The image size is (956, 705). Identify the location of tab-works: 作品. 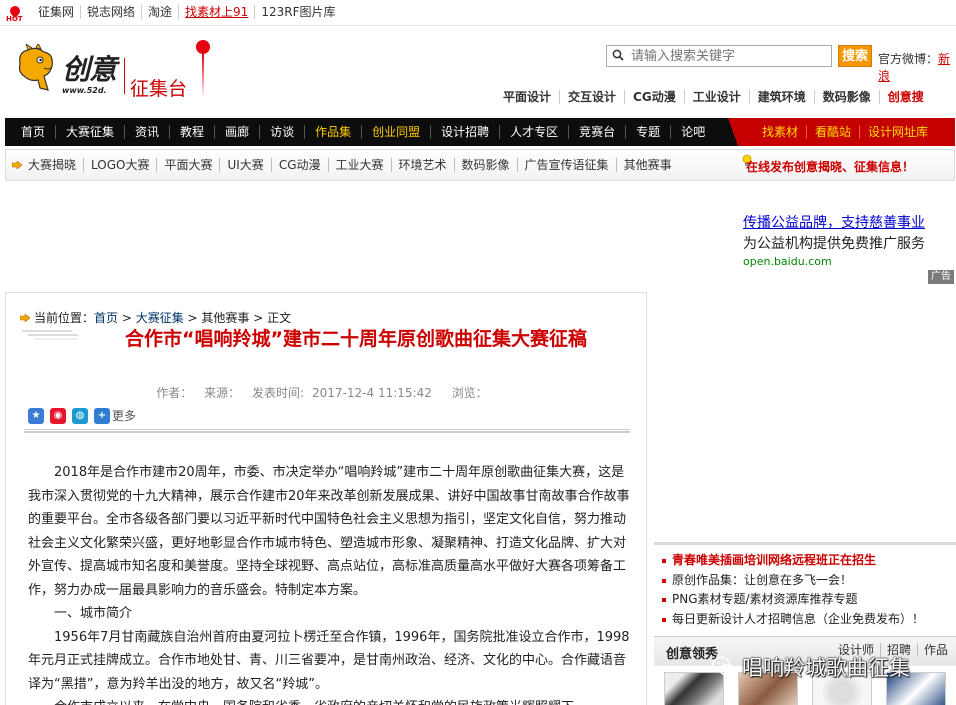
(936, 650).